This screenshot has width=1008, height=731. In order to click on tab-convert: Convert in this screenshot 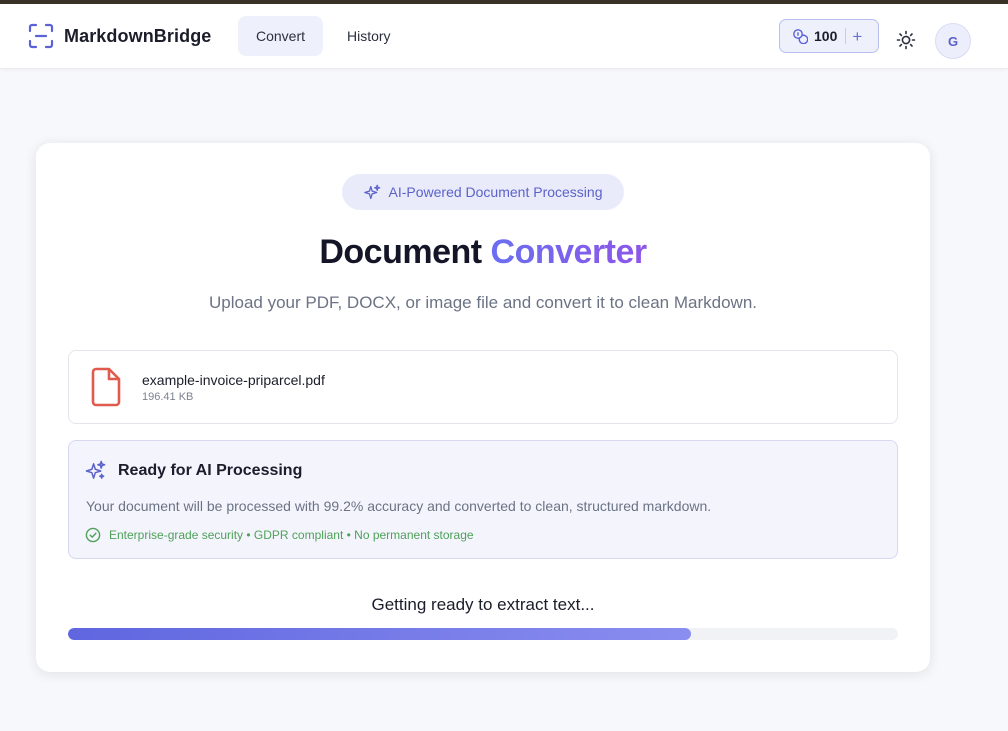, I will do `click(280, 36)`.